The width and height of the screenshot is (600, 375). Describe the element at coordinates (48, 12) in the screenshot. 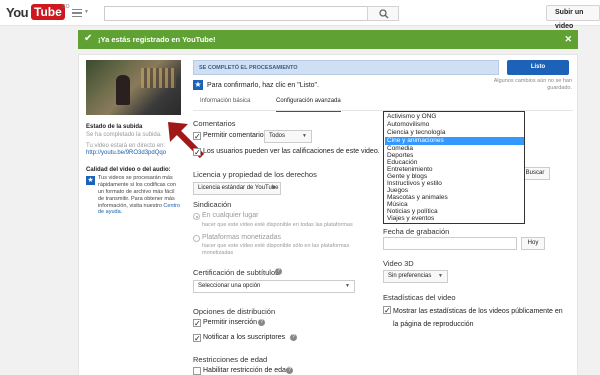

I see `youtube-logo-tube: Tube` at that location.